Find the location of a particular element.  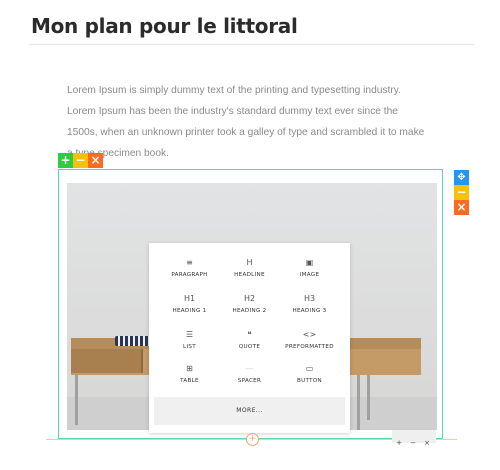

insert-heading3-option: H3 HEADING 3 is located at coordinates (309, 310).